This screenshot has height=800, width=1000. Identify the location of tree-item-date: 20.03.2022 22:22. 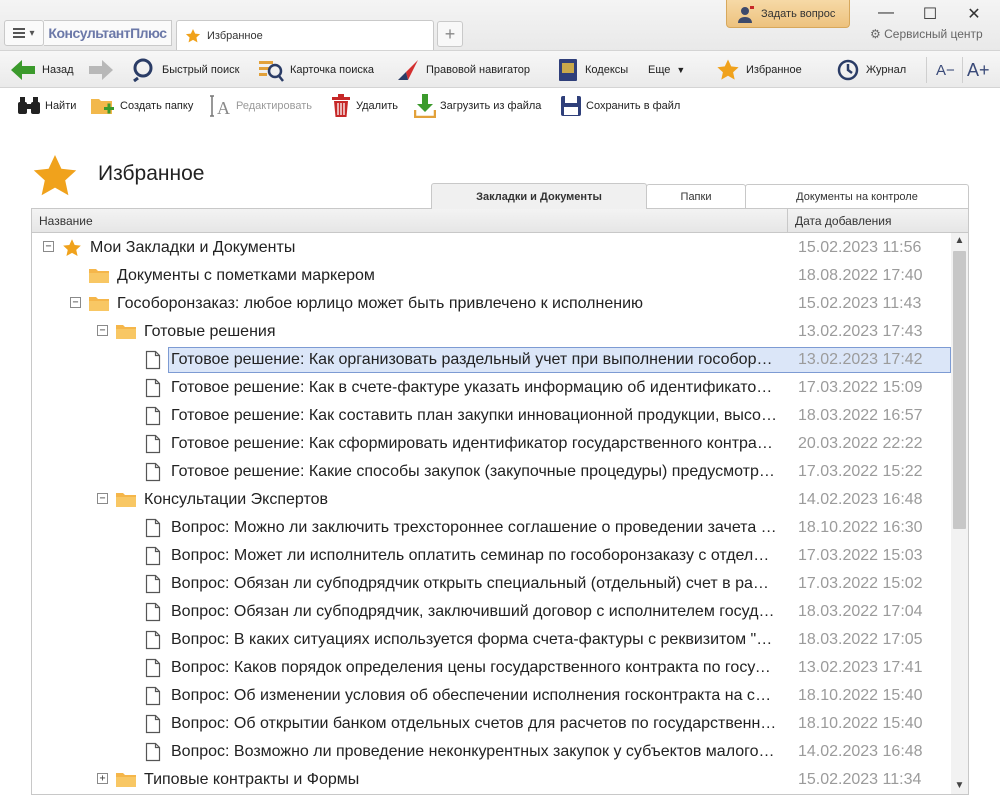
(860, 443).